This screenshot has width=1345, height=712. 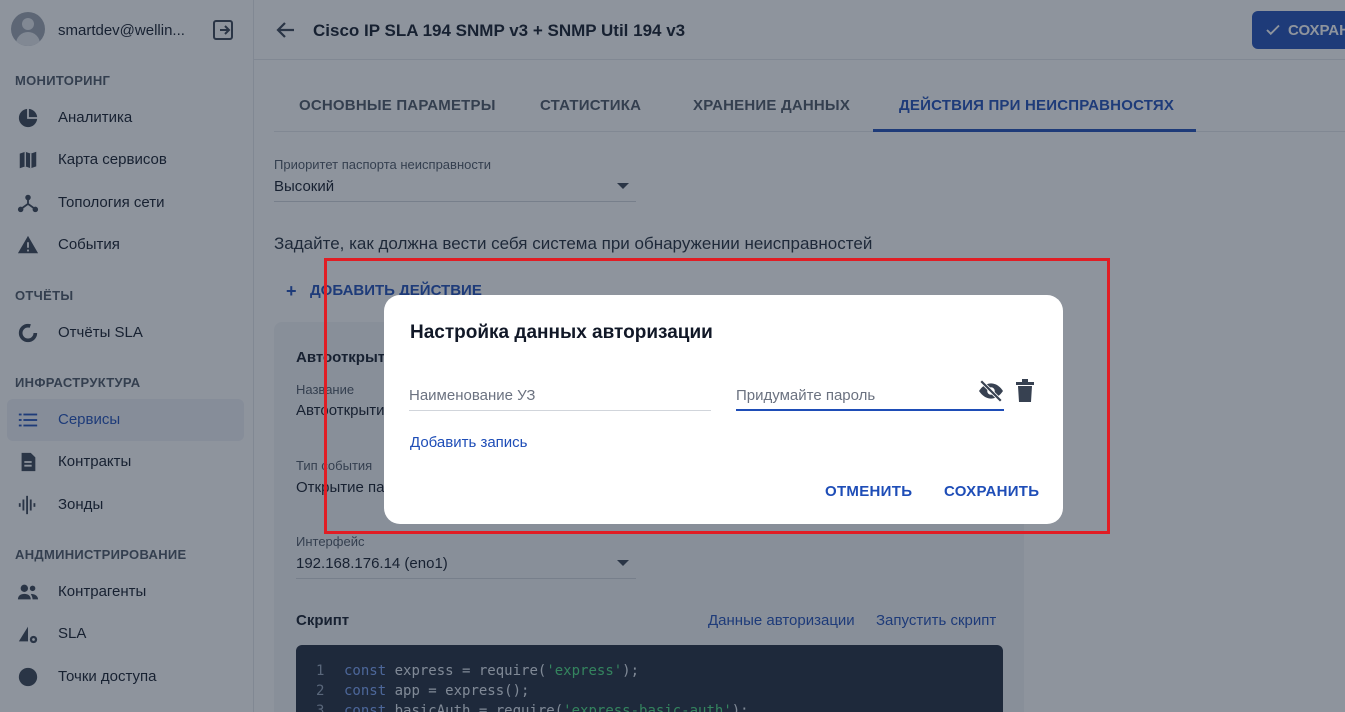 What do you see at coordinates (868, 491) in the screenshot?
I see `cancel-button: ОТМЕНИТЬ` at bounding box center [868, 491].